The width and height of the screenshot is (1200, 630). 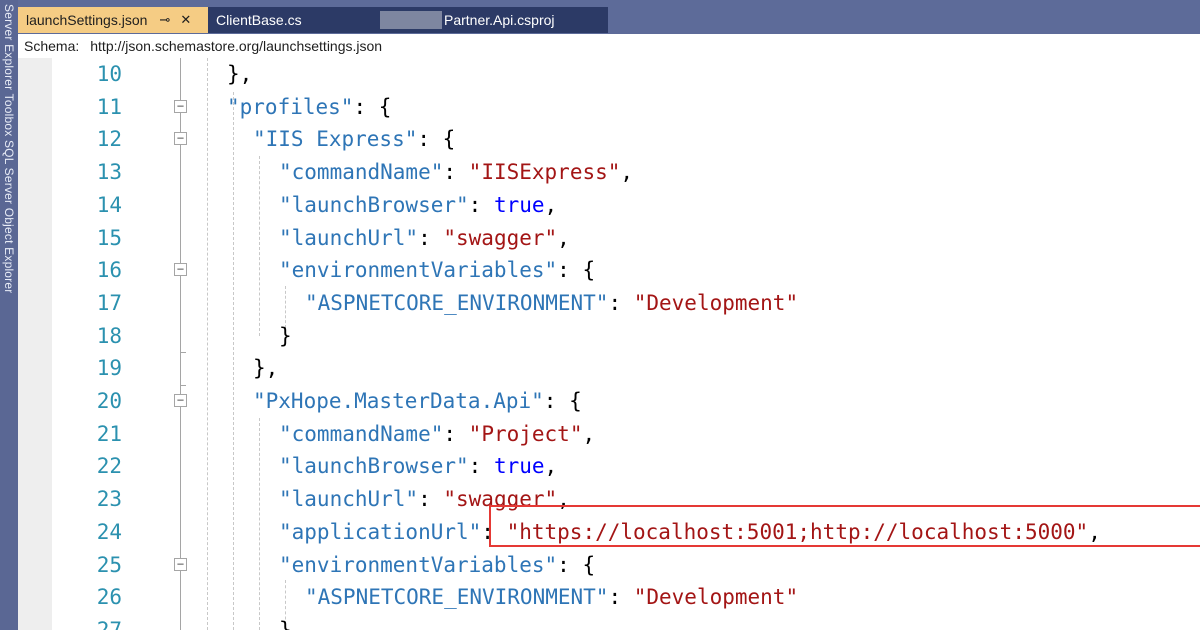 I want to click on line-number: 22, so click(x=109, y=466).